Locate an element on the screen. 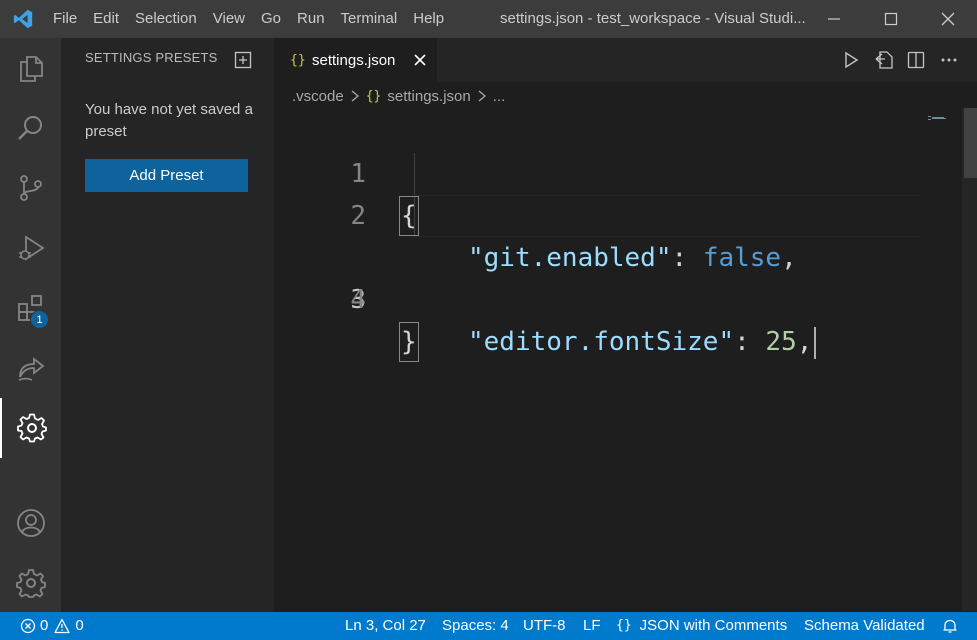  eol-status: LF is located at coordinates (592, 626).